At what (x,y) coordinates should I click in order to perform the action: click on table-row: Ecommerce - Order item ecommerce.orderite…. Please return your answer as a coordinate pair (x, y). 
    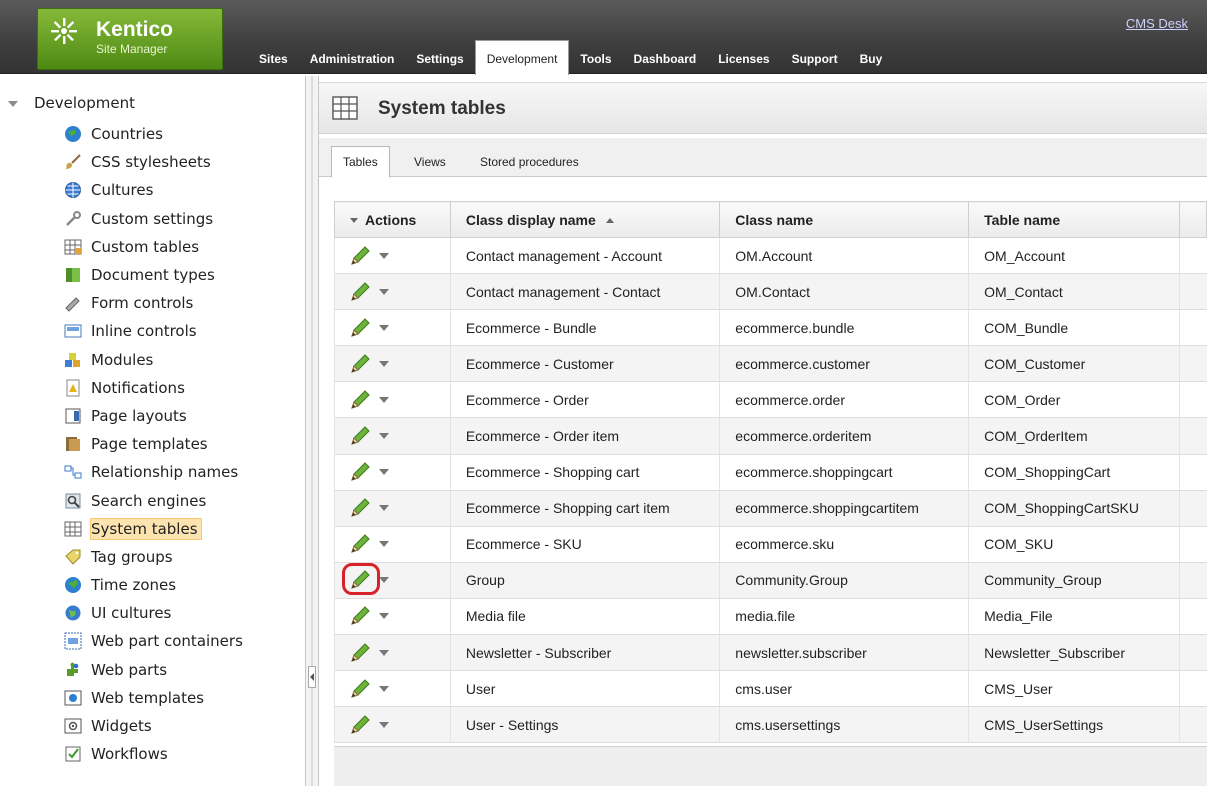
    Looking at the image, I should click on (770, 436).